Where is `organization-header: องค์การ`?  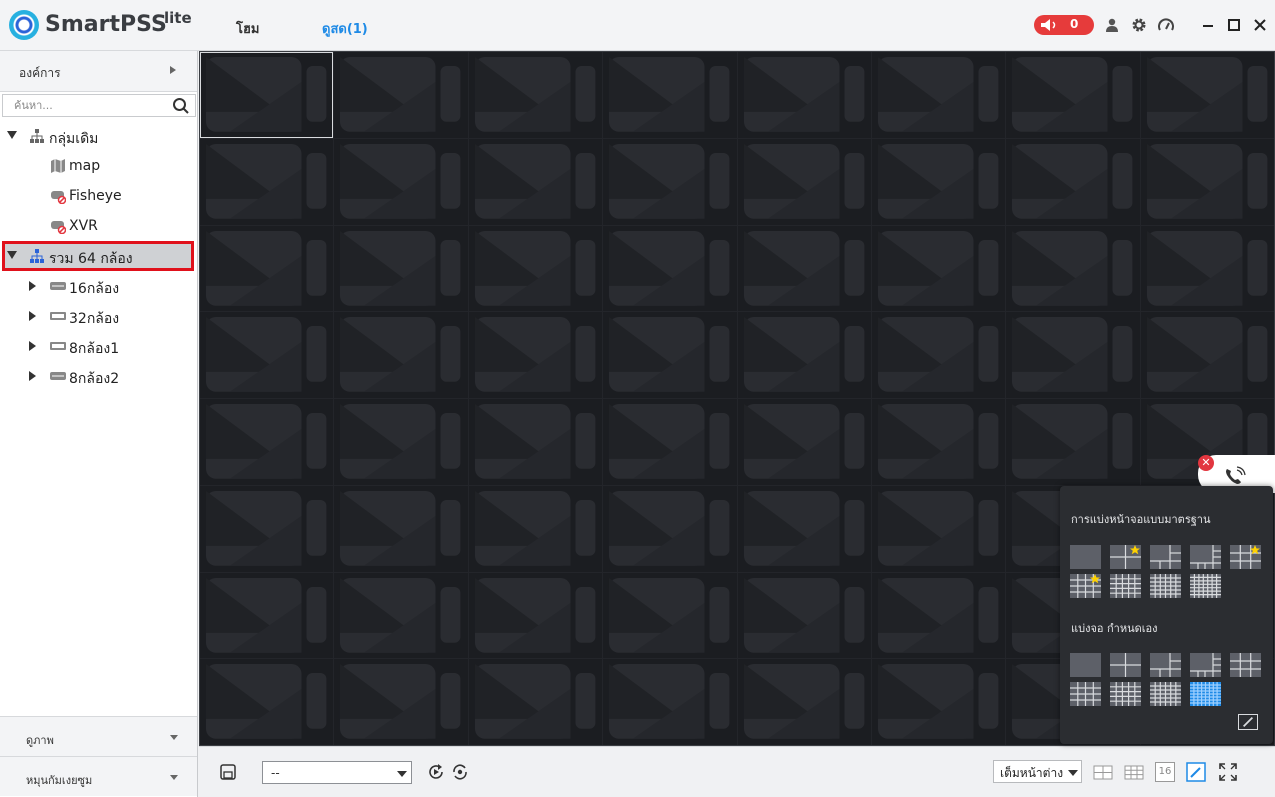
organization-header: องค์การ is located at coordinates (98, 71).